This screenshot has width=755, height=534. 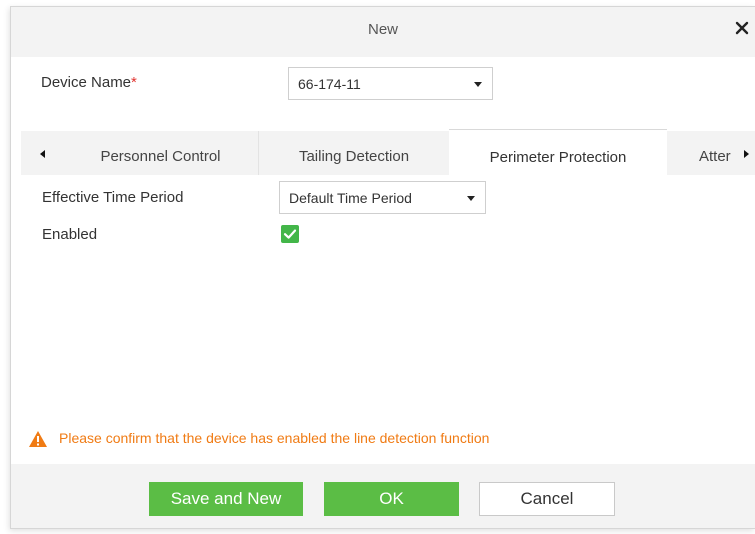 What do you see at coordinates (89, 82) in the screenshot?
I see `device-name-label: Device Name*` at bounding box center [89, 82].